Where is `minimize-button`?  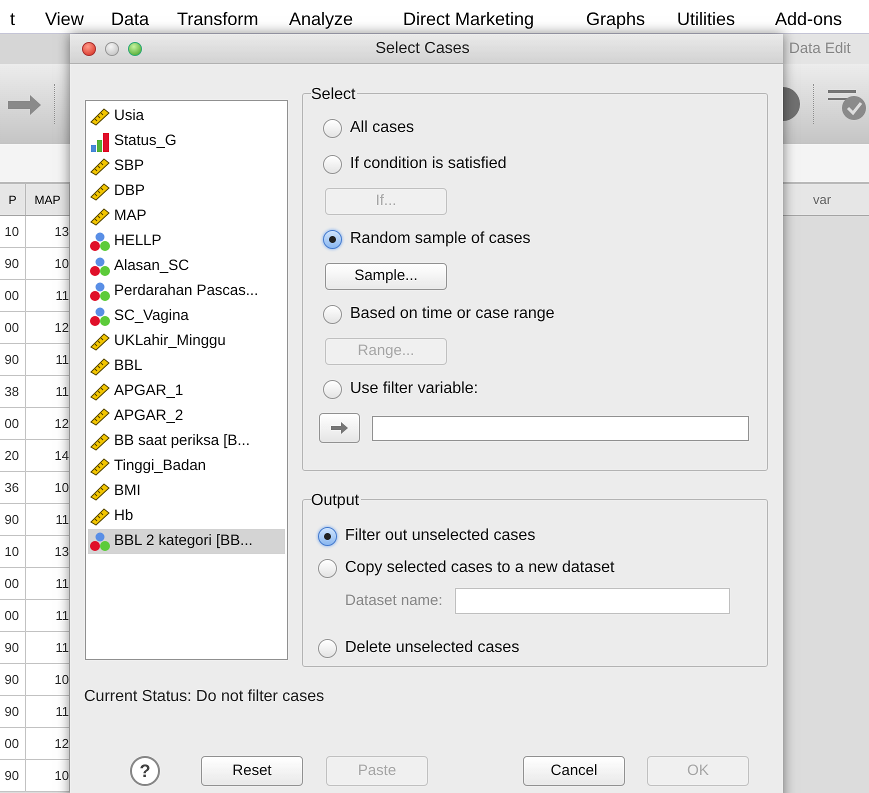 minimize-button is located at coordinates (112, 49).